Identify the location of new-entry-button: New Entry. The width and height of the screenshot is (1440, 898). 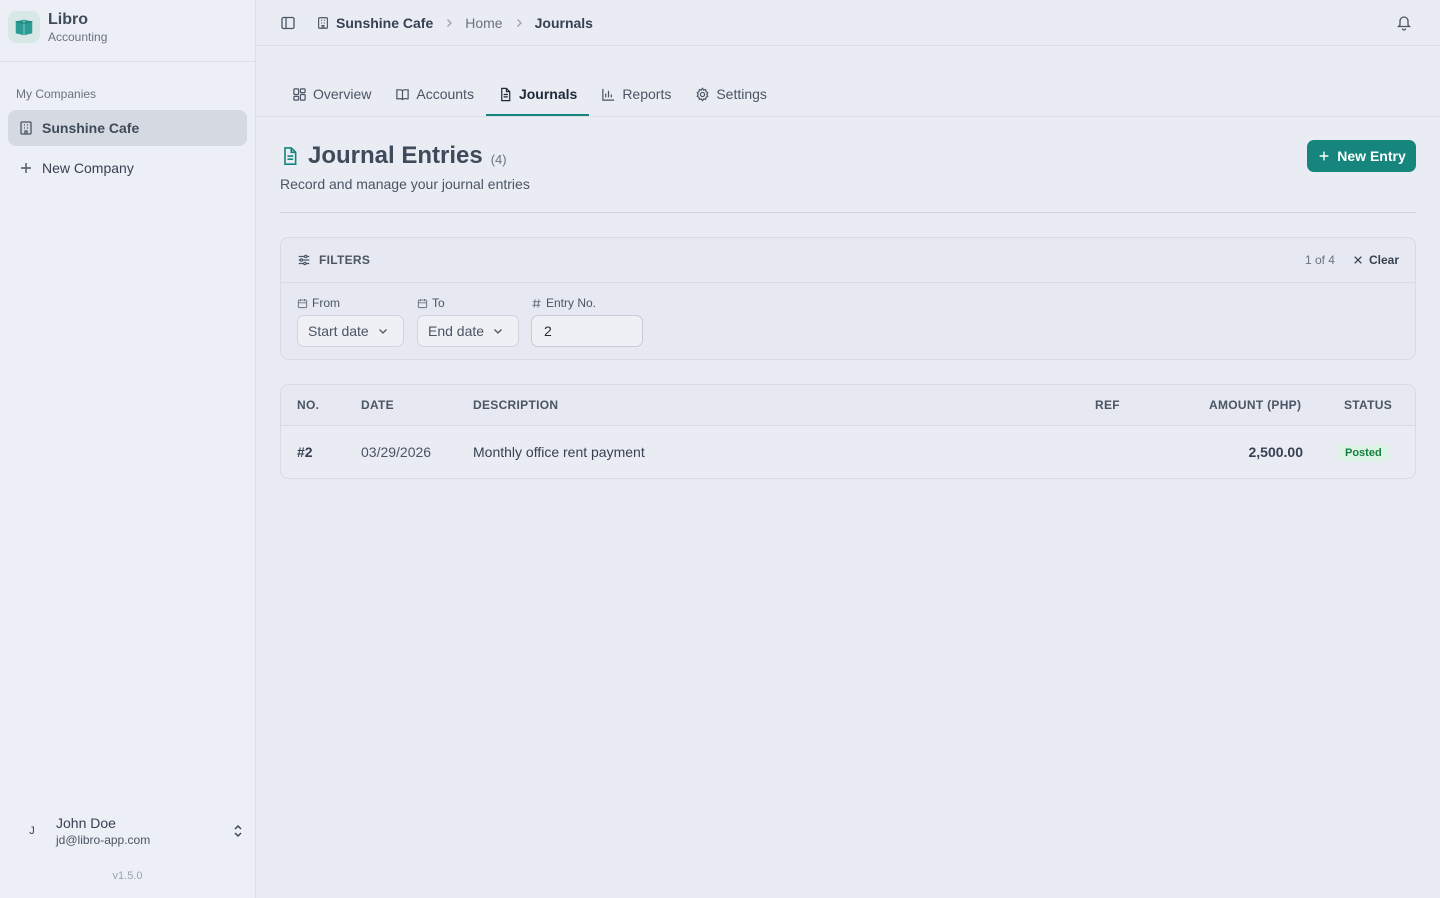
(1361, 156).